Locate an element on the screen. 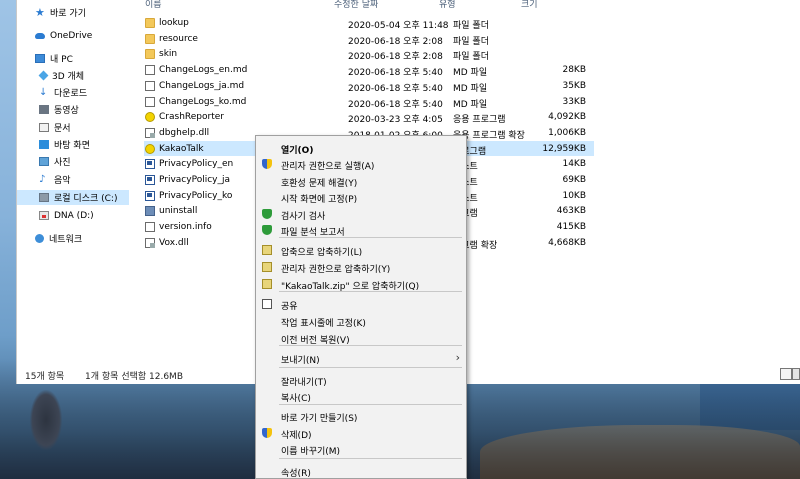  folder-icon is located at coordinates (150, 23).